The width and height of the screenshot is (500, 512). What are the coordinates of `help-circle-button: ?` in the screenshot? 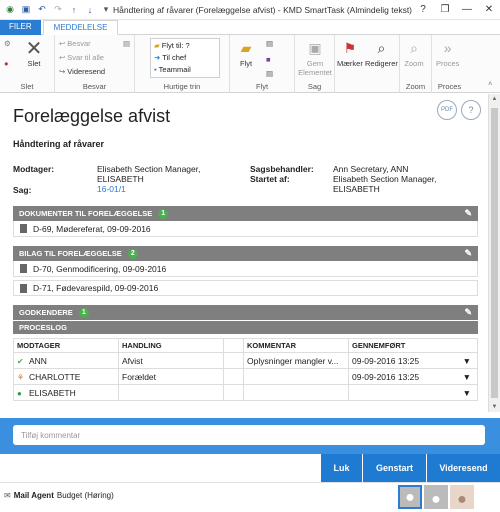 It's located at (471, 110).